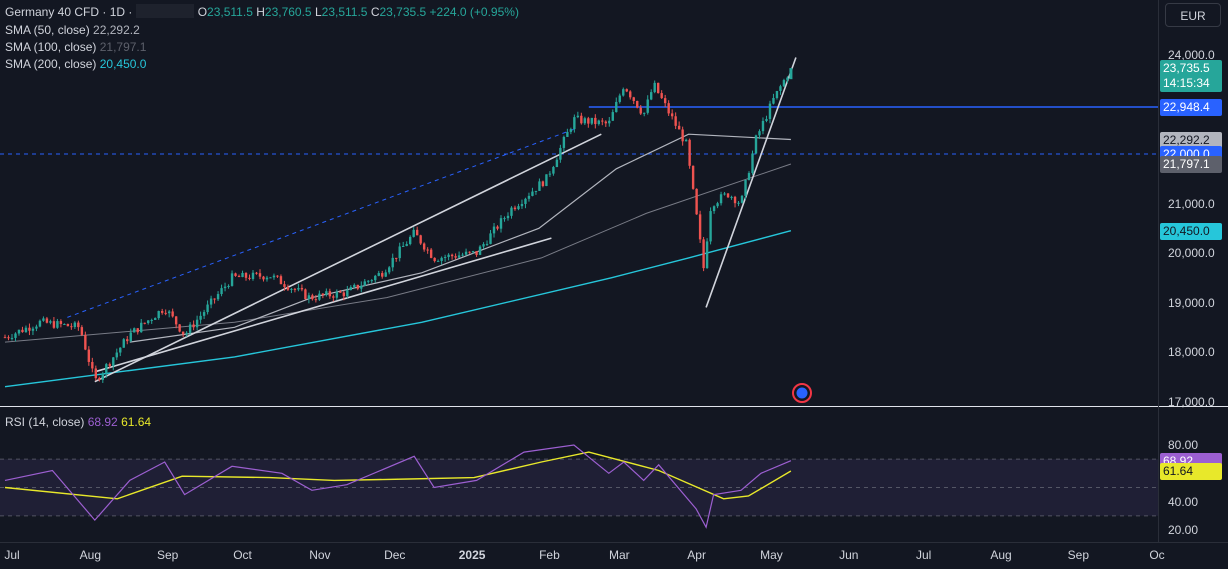 This screenshot has width=1228, height=569. Describe the element at coordinates (549, 555) in the screenshot. I see `time-axis-tick: Feb` at that location.